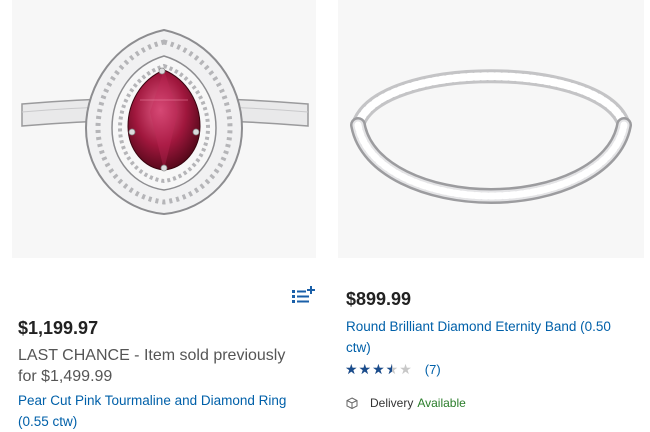  I want to click on delivery-available: Available, so click(441, 403).